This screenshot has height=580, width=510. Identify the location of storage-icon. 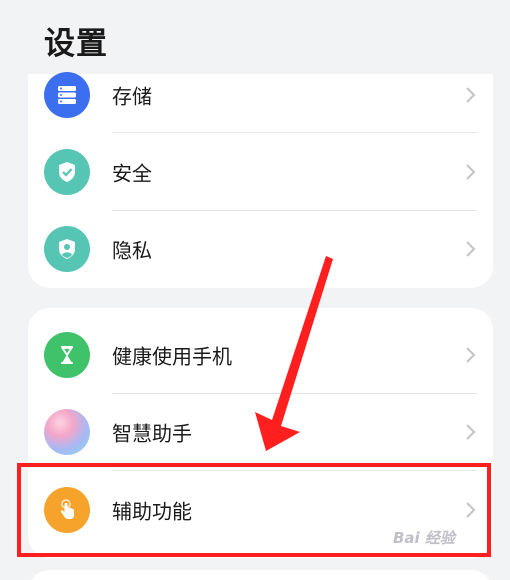
(67, 95).